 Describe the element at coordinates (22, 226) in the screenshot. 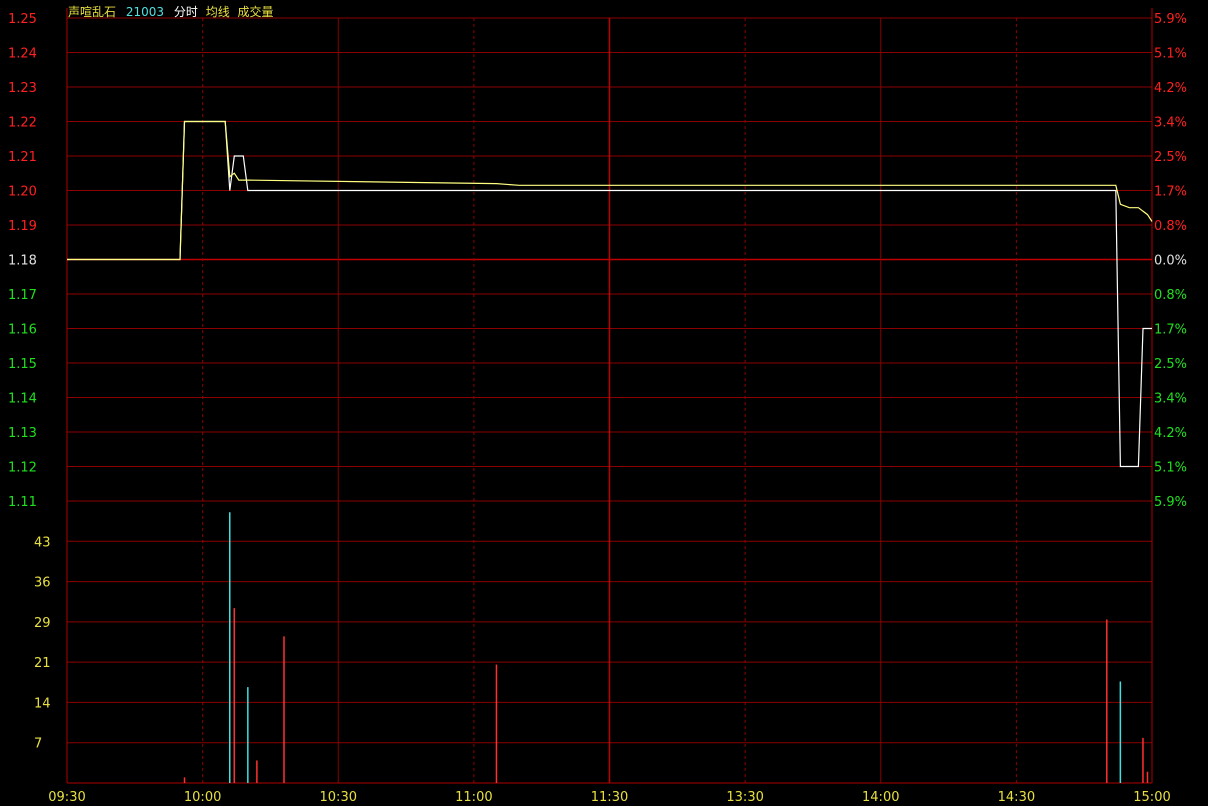

I see `price-tick-label: 1.19` at that location.